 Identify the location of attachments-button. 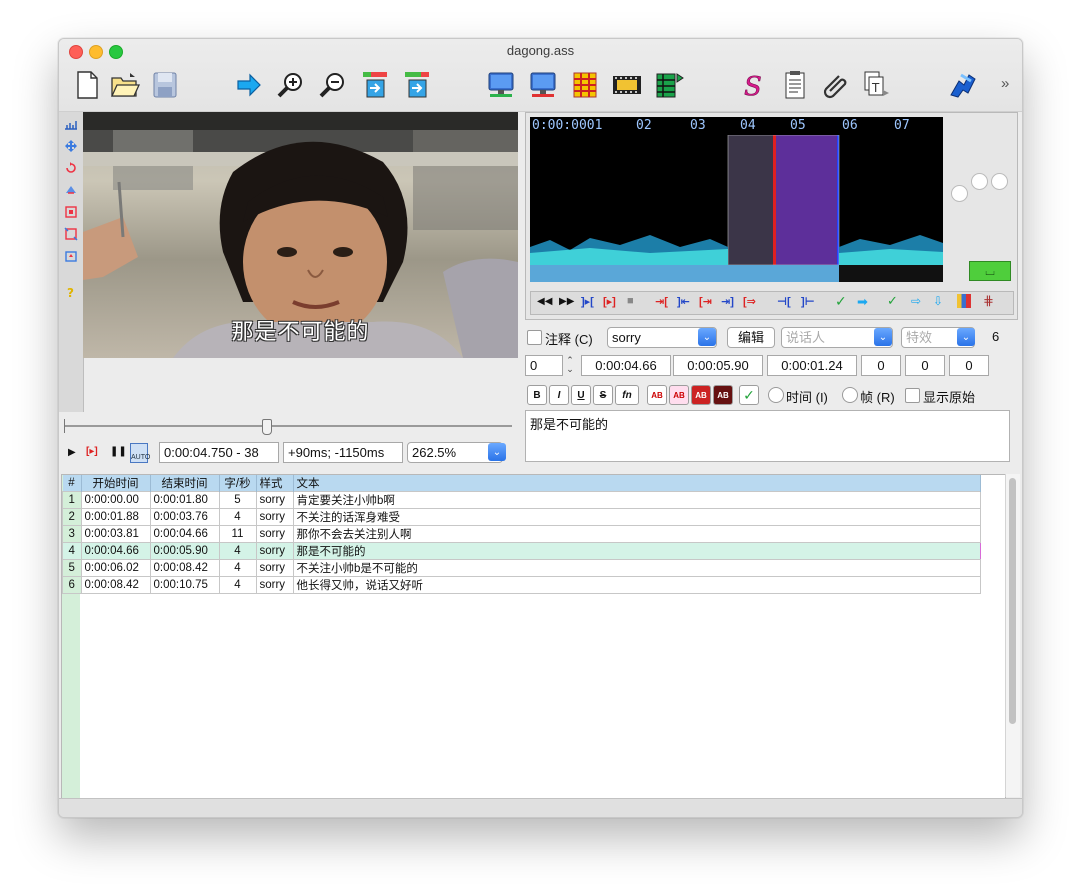
(837, 85).